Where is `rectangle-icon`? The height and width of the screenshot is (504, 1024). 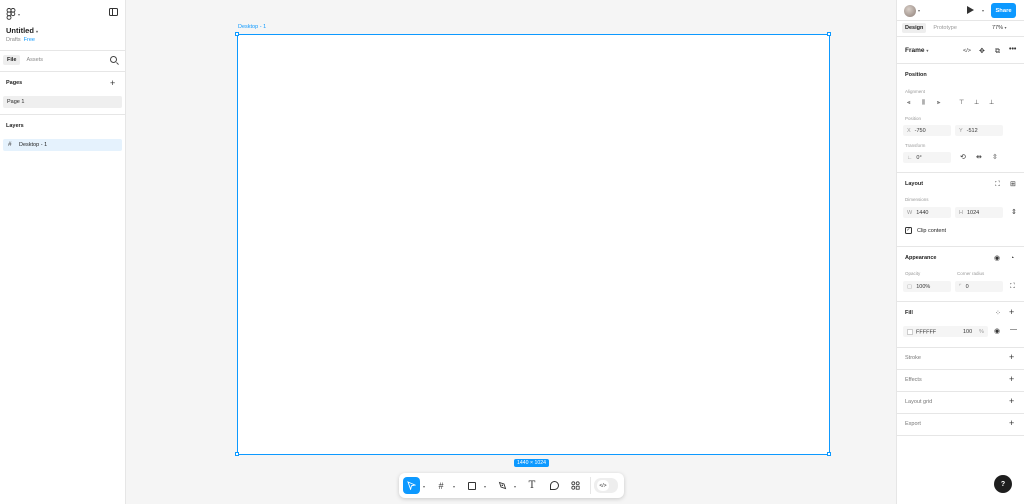
rectangle-icon is located at coordinates (472, 485).